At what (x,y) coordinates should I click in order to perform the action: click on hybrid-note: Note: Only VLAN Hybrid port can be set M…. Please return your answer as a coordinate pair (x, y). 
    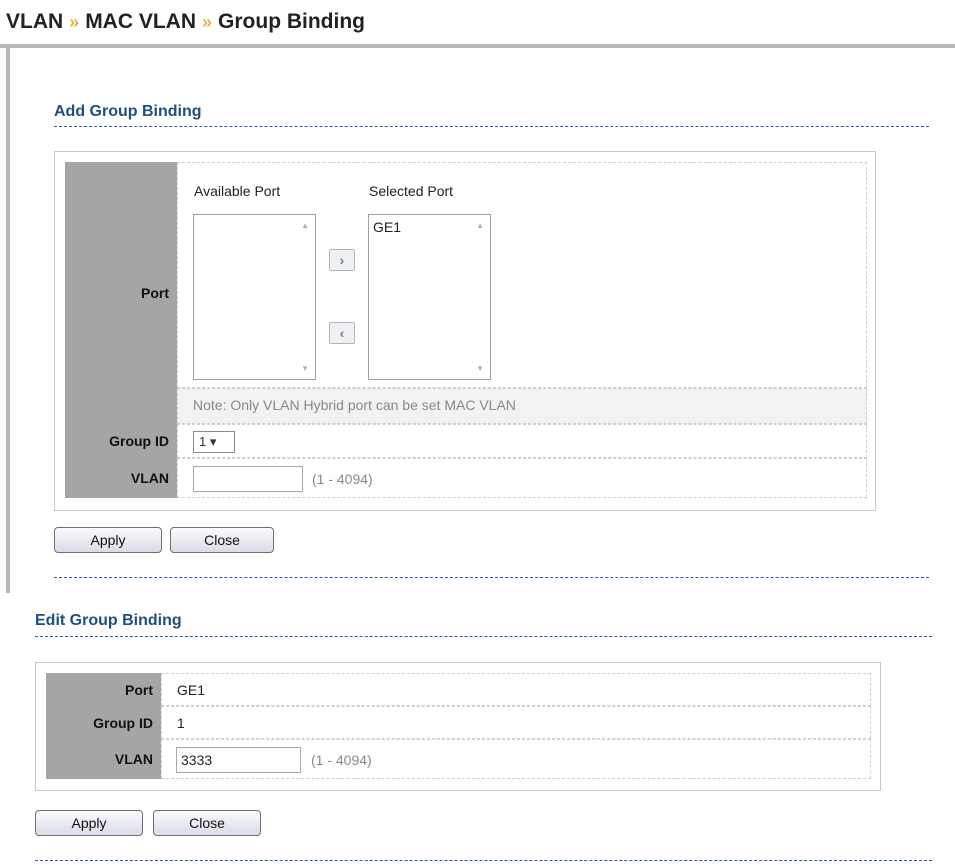
    Looking at the image, I should click on (354, 405).